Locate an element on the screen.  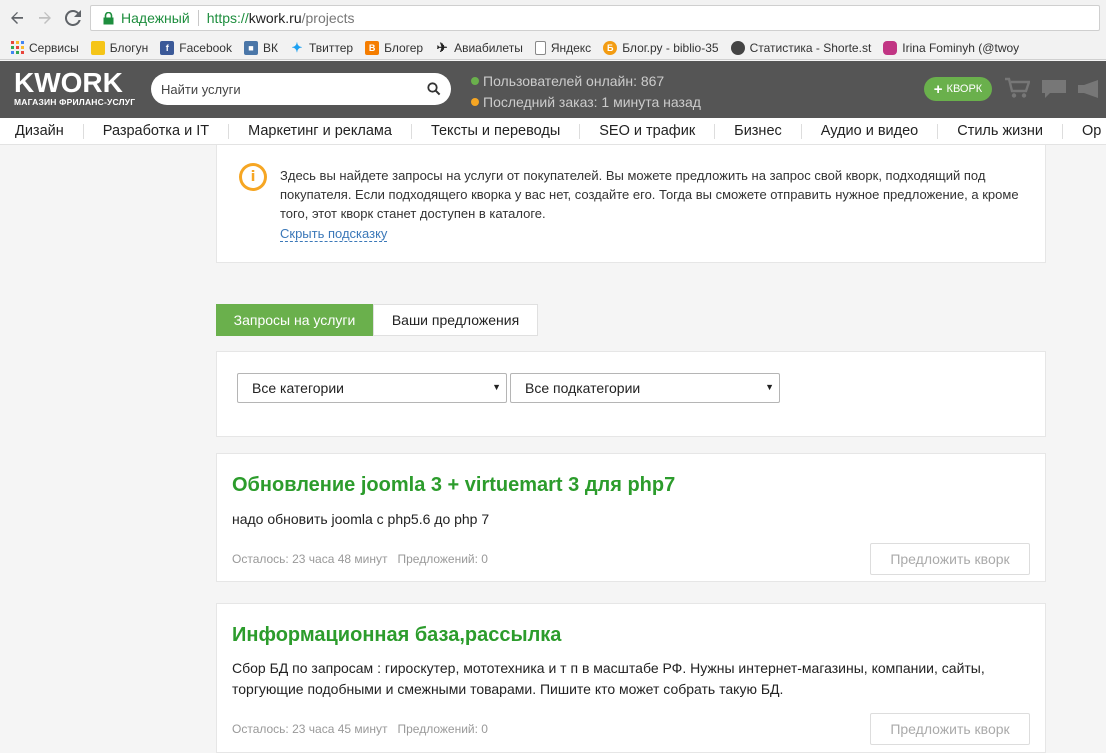
bookmark-label: Твиттер is located at coordinates (331, 47).